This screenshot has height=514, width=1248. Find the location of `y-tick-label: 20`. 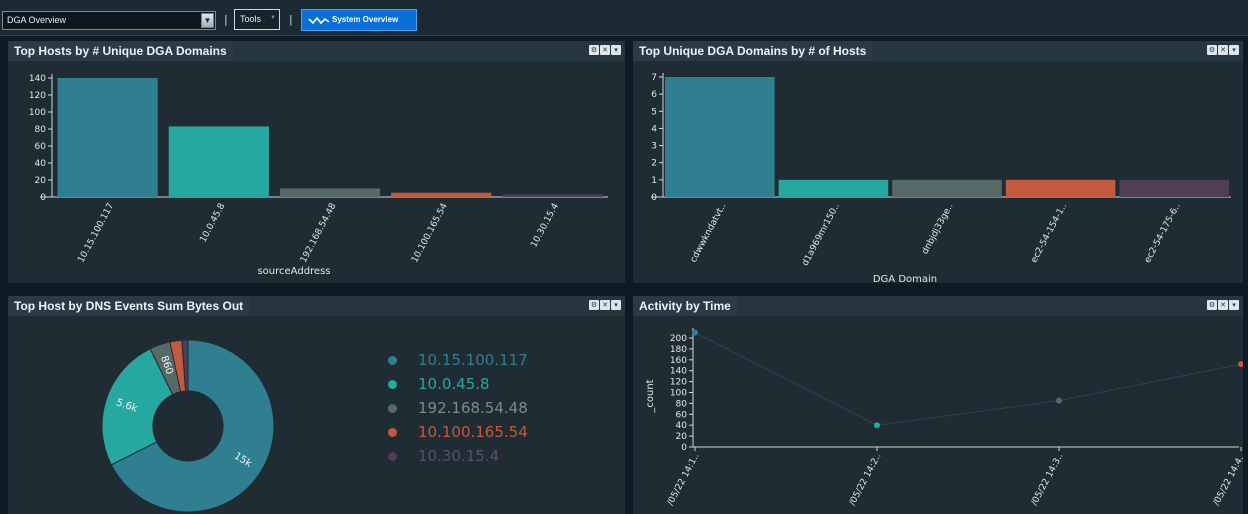

y-tick-label: 20 is located at coordinates (682, 437).